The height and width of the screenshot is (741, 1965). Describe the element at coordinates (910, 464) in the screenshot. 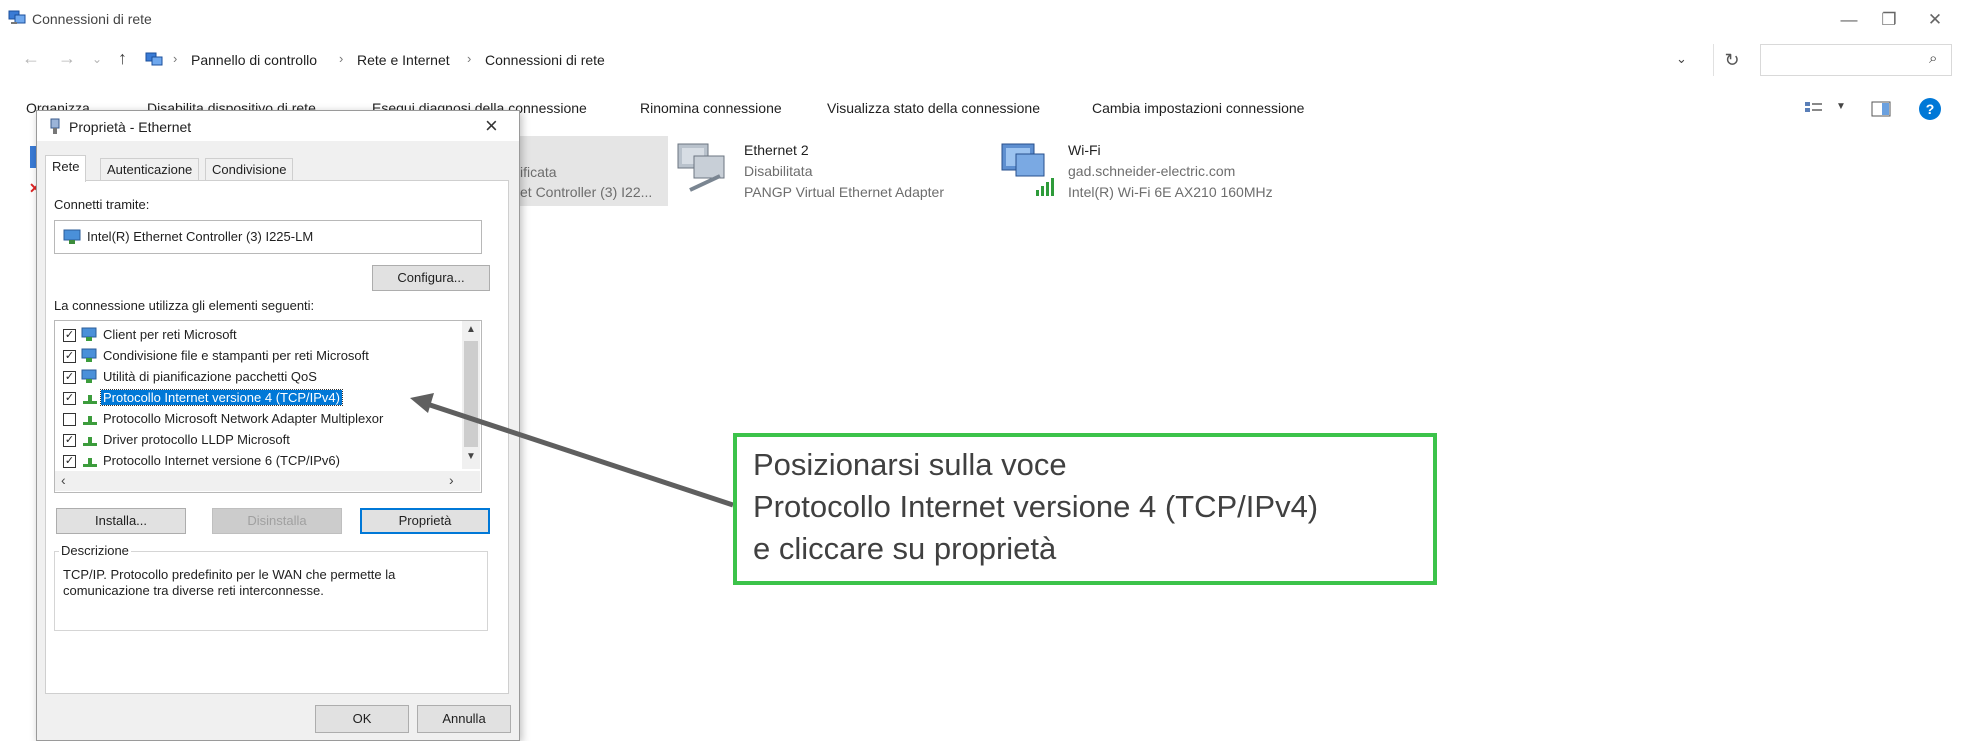

I see `callout-line1: Posizionarsi sulla voce` at that location.